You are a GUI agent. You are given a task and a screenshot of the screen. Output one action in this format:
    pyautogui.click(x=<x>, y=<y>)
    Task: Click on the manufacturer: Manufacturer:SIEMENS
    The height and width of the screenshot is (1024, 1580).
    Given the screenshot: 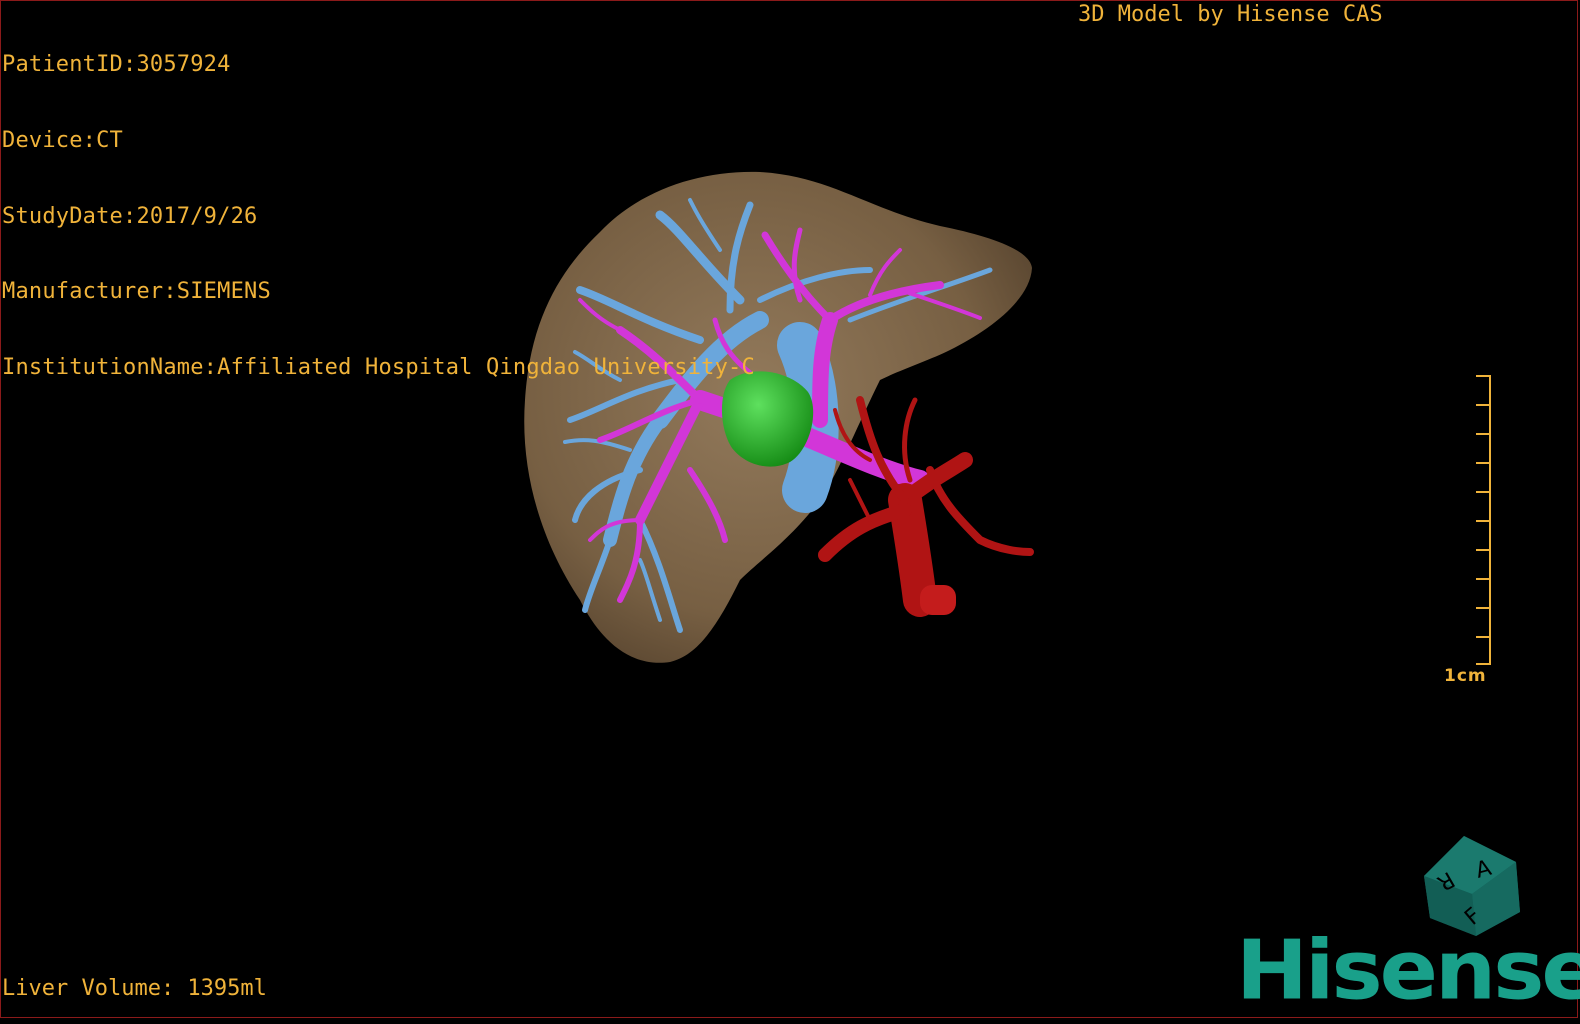 What is the action you would take?
    pyautogui.click(x=136, y=292)
    